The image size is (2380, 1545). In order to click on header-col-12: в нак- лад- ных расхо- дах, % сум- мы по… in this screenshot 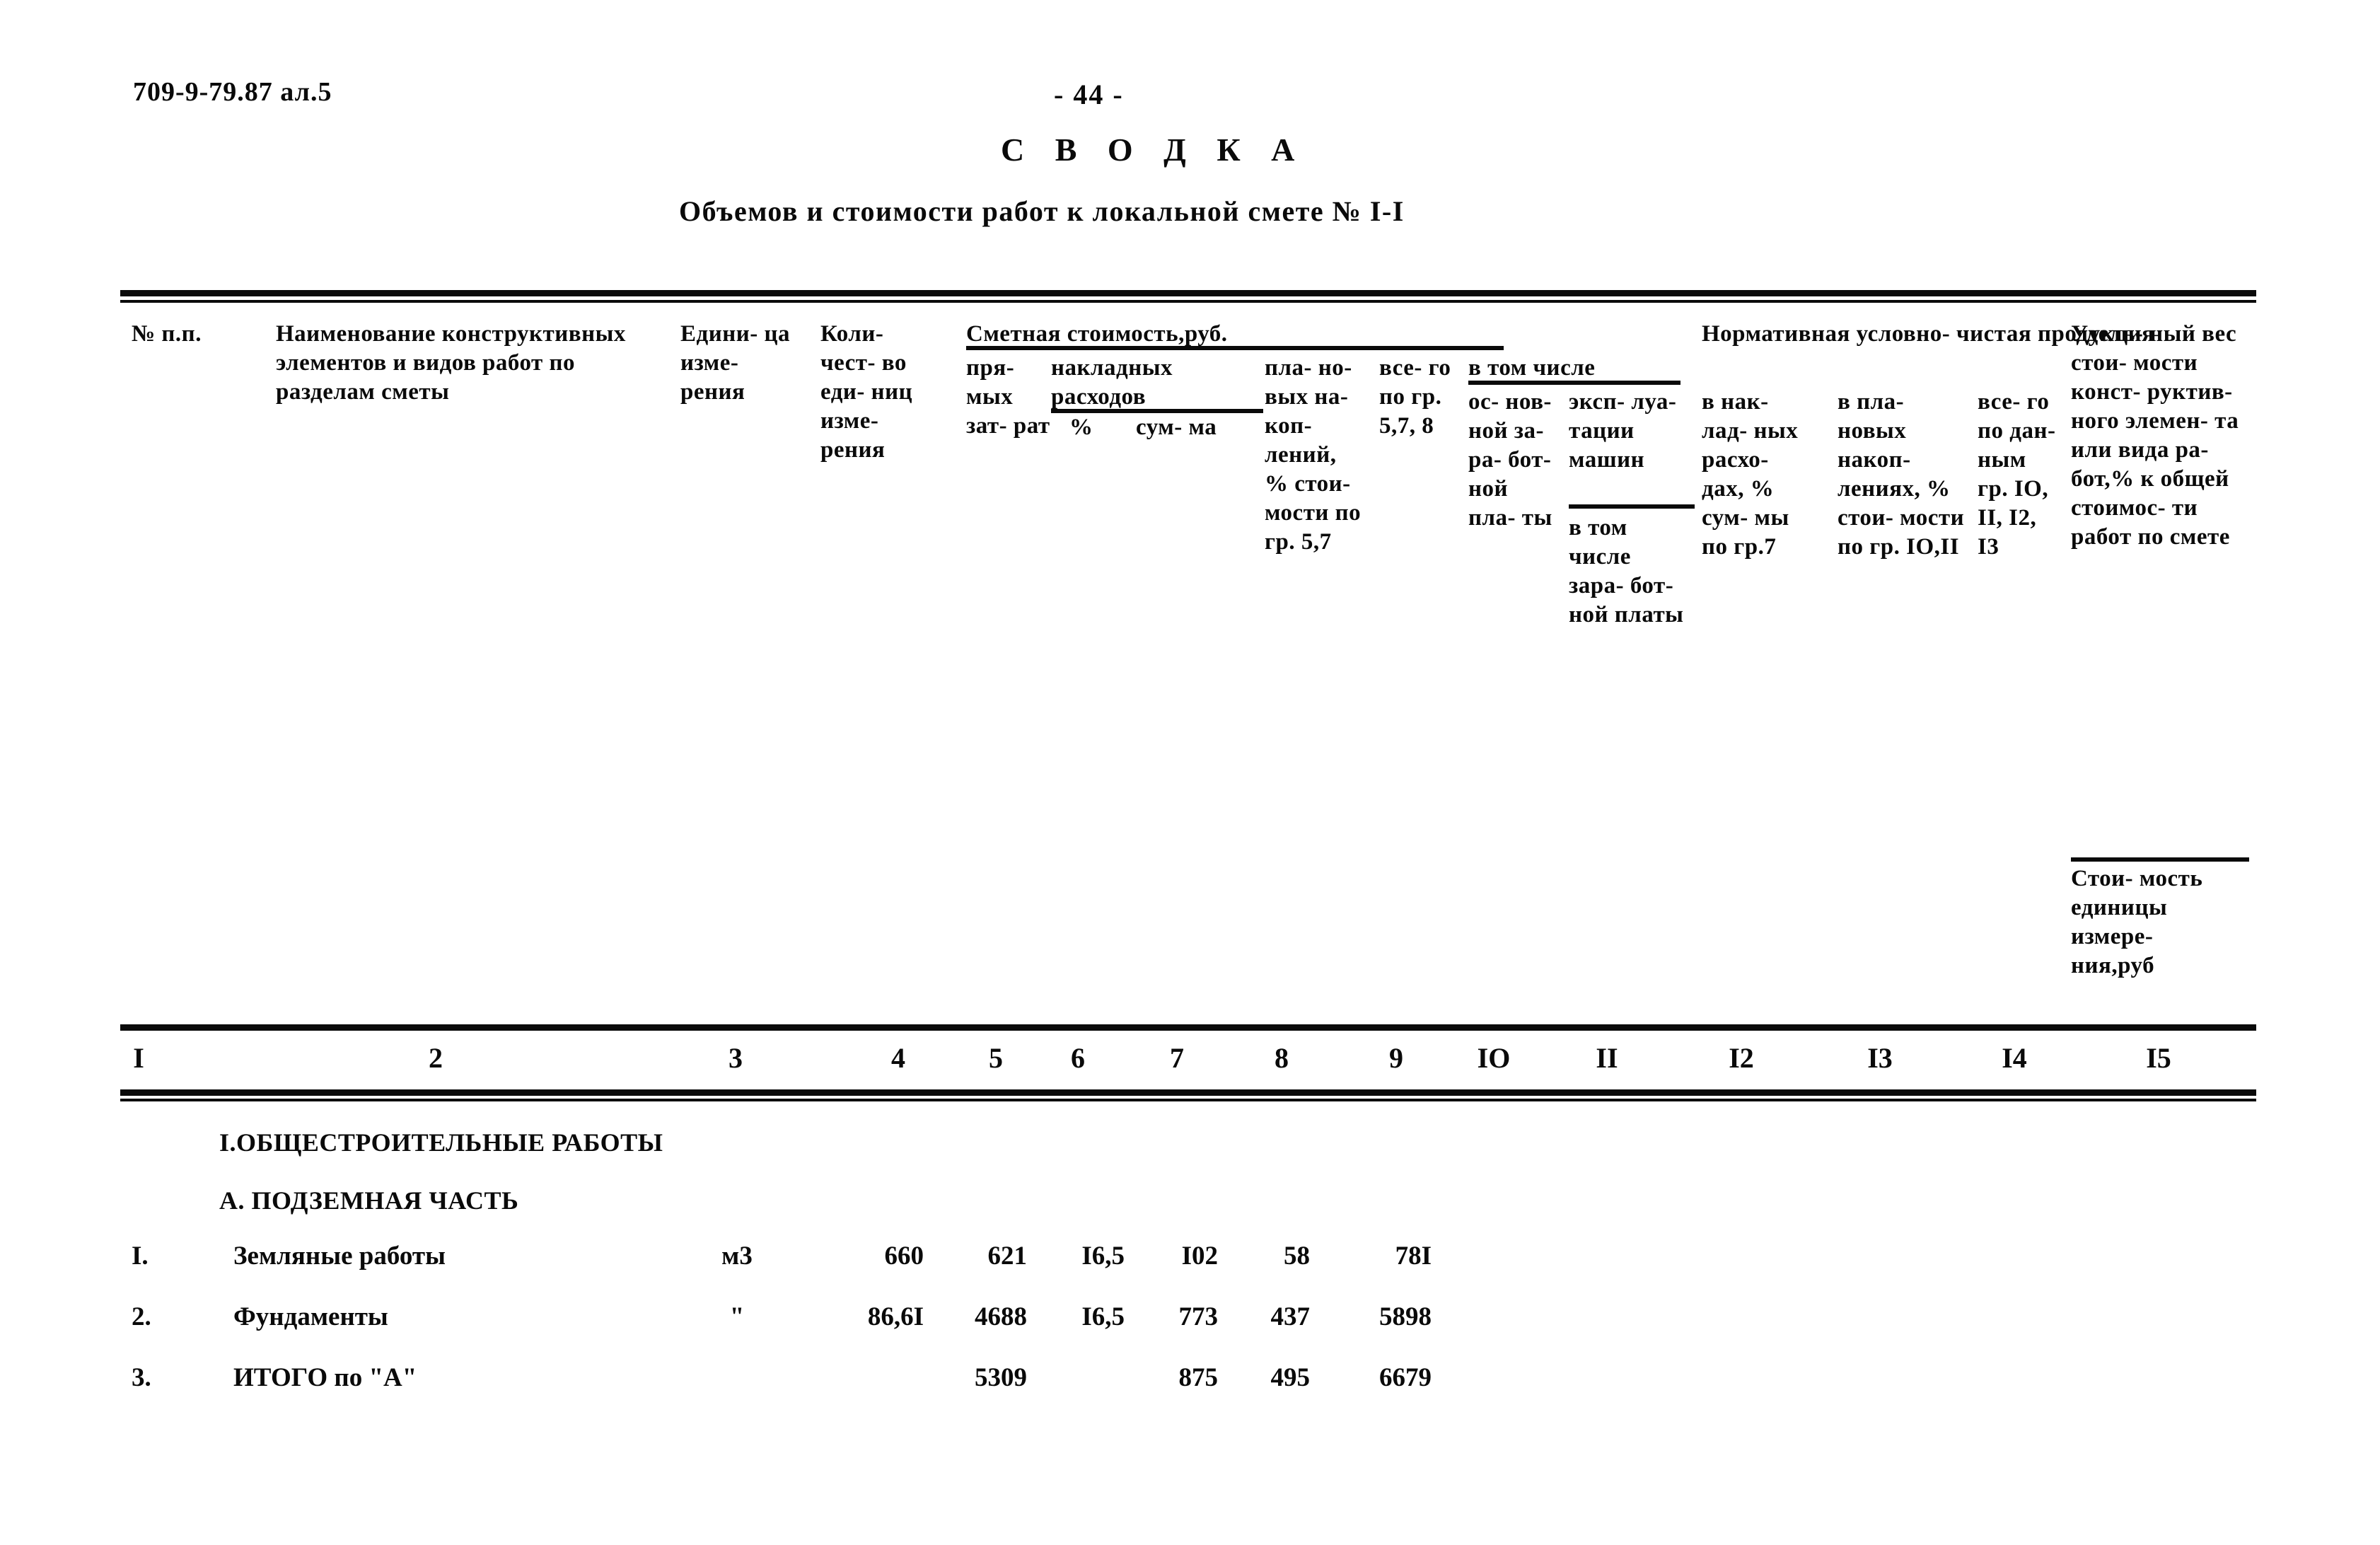, I will do `click(1751, 475)`.